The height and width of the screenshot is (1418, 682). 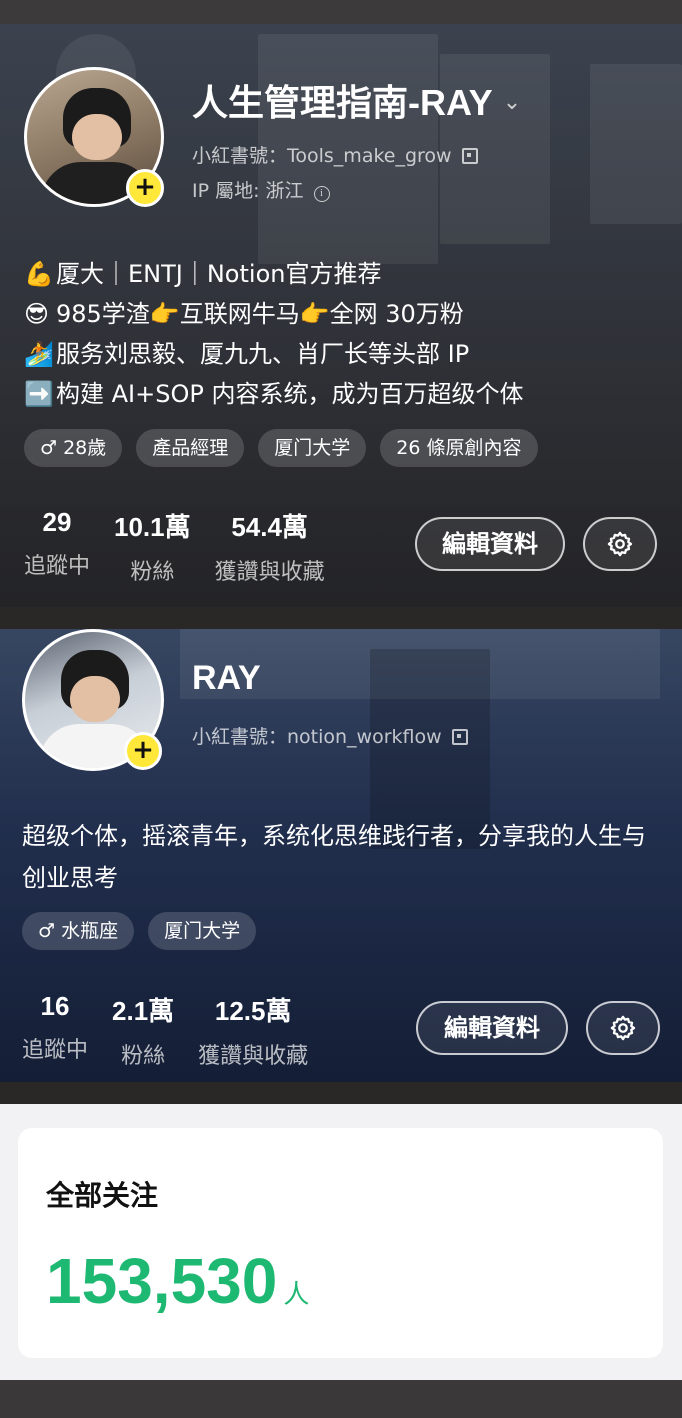 What do you see at coordinates (248, 191) in the screenshot?
I see `ip-location-text: IP 屬地: 浙江` at bounding box center [248, 191].